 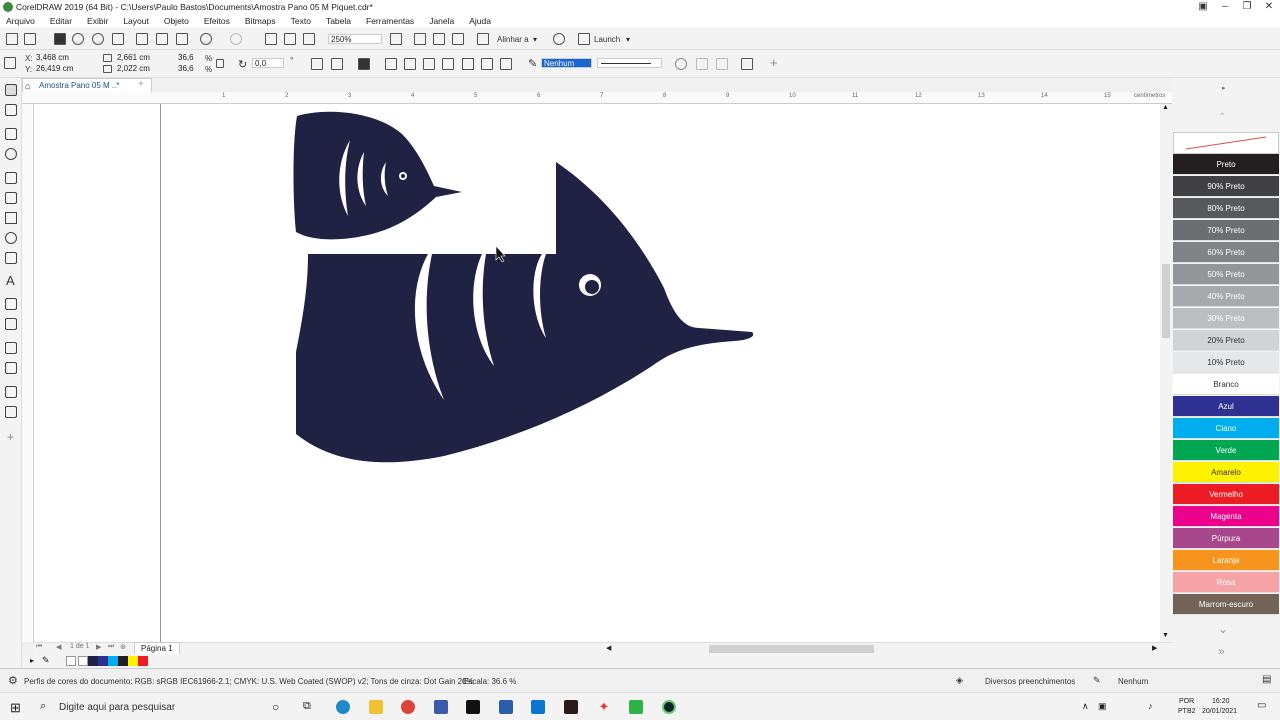 What do you see at coordinates (11, 304) in the screenshot?
I see `parallel-dimension-tool-icon` at bounding box center [11, 304].